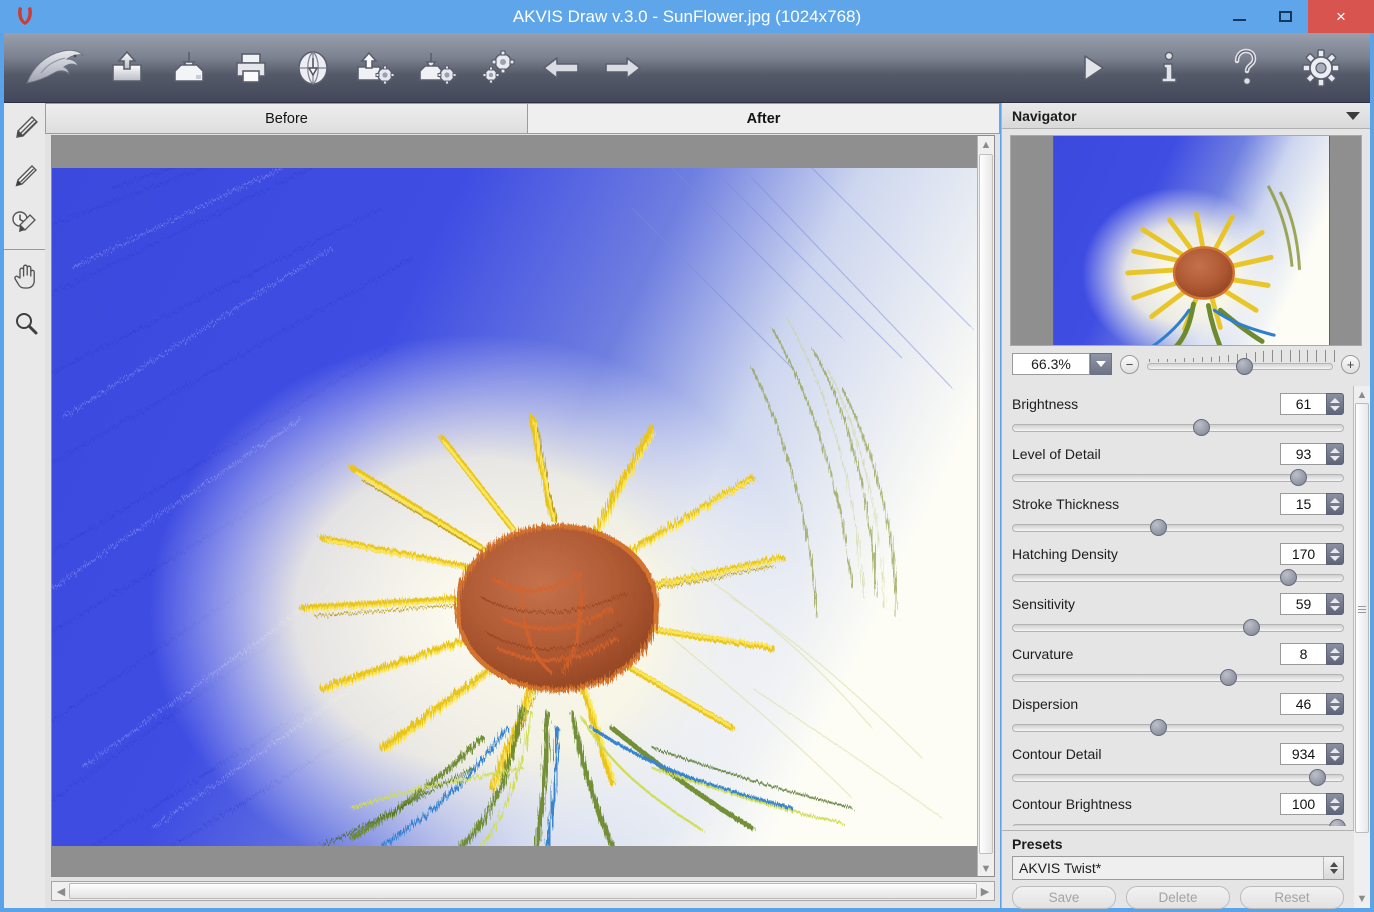 The width and height of the screenshot is (1374, 912). I want to click on hand-tool, so click(26, 276).